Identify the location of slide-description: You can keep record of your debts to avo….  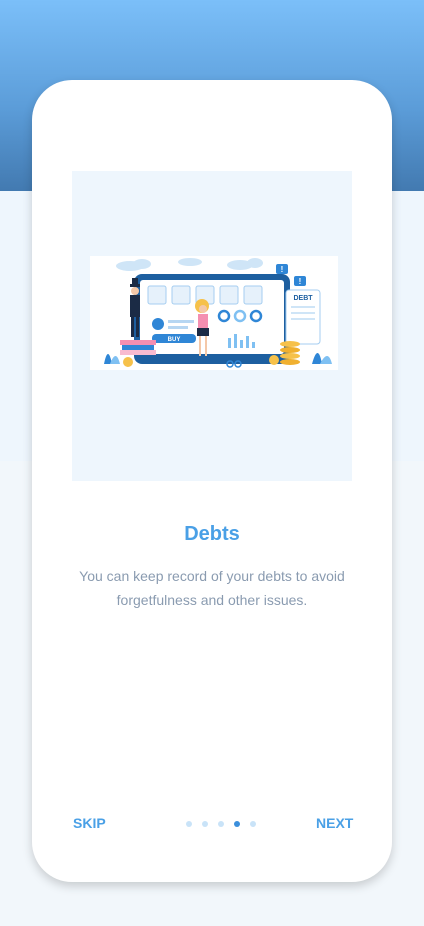
(212, 588).